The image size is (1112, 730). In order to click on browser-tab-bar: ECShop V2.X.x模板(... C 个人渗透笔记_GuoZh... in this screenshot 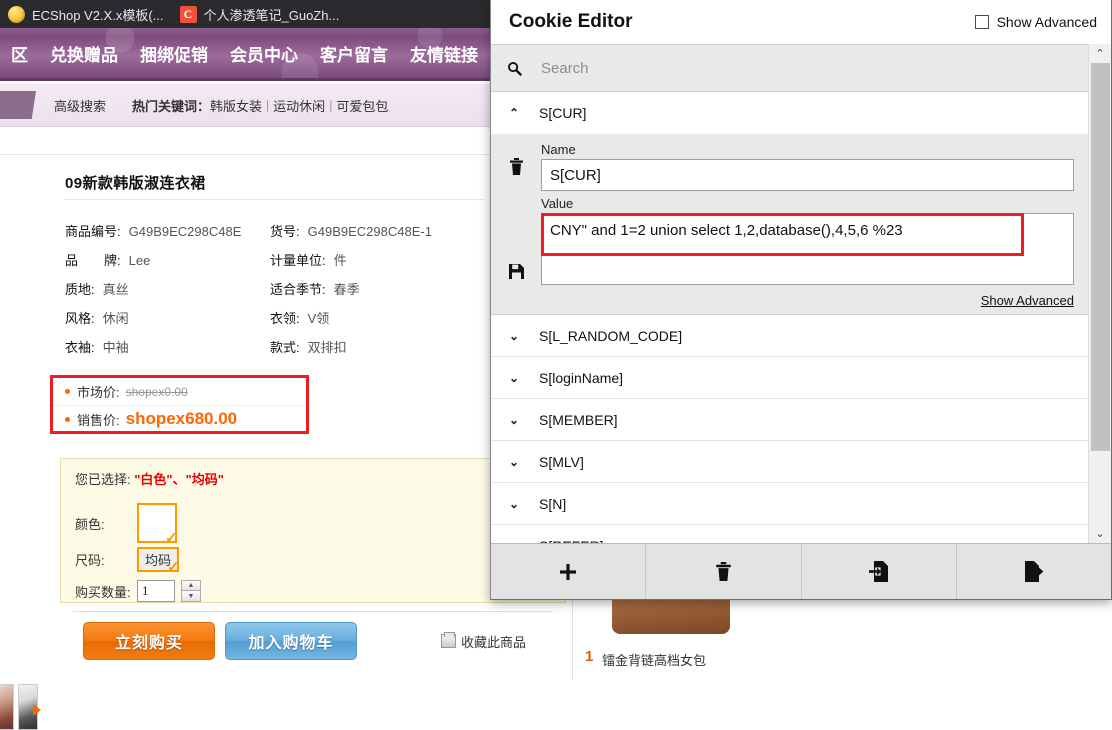, I will do `click(245, 14)`.